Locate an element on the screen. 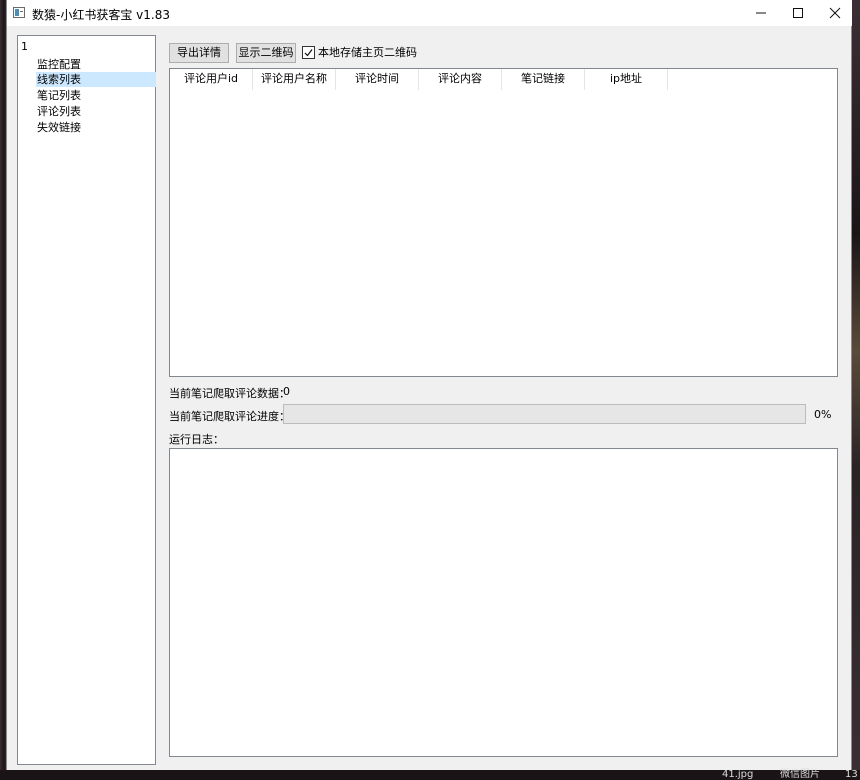 The width and height of the screenshot is (860, 780). tree-item-comments-list: 评论列表 is located at coordinates (96, 111).